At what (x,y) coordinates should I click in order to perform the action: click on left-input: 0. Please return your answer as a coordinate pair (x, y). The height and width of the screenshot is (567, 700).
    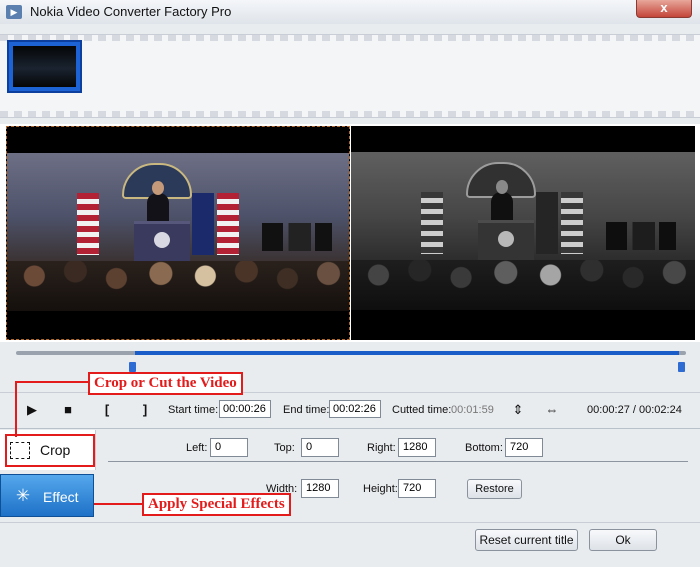
    Looking at the image, I should click on (229, 447).